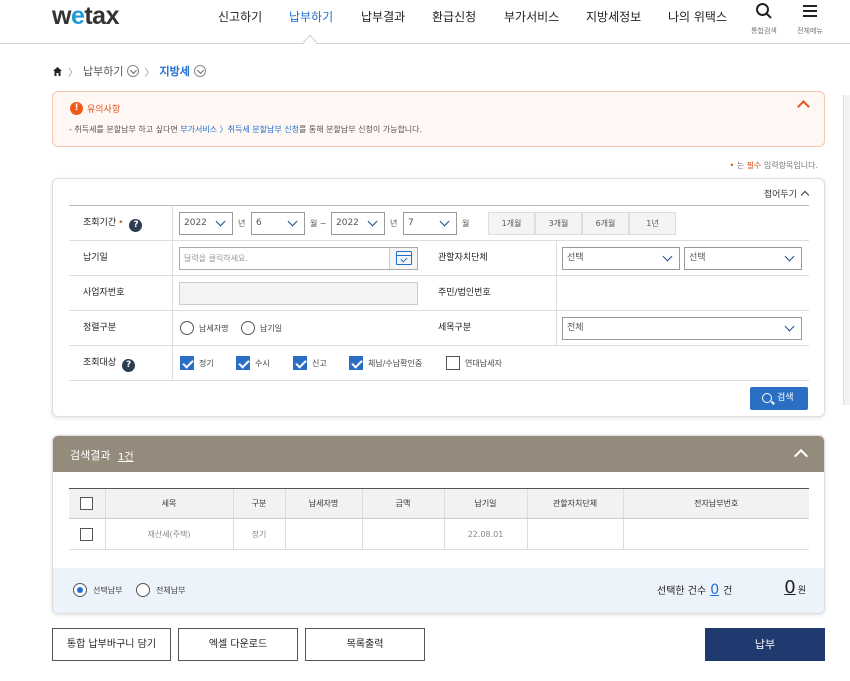  I want to click on col-taxpayer: 납세자명, so click(323, 503).